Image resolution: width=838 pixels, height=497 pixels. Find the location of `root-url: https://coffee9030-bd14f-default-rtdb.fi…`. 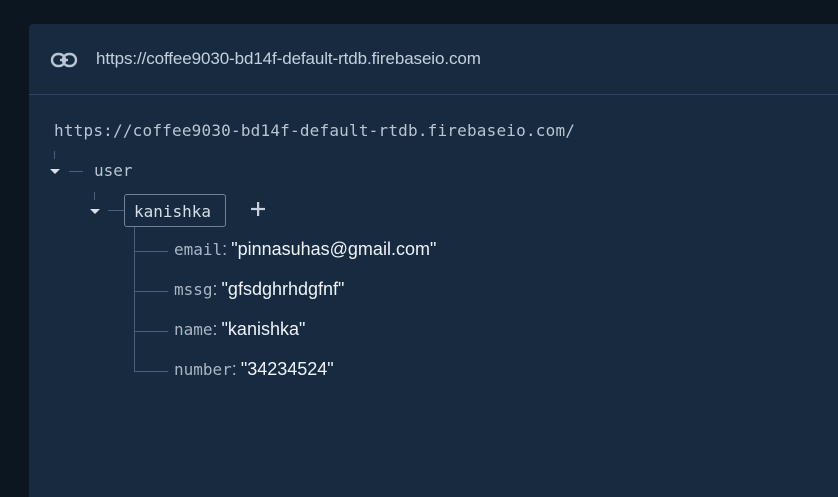

root-url: https://coffee9030-bd14f-default-rtdb.fi… is located at coordinates (314, 130).